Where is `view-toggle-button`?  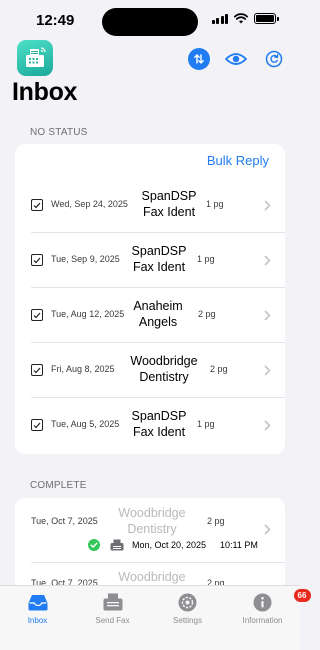 view-toggle-button is located at coordinates (236, 59).